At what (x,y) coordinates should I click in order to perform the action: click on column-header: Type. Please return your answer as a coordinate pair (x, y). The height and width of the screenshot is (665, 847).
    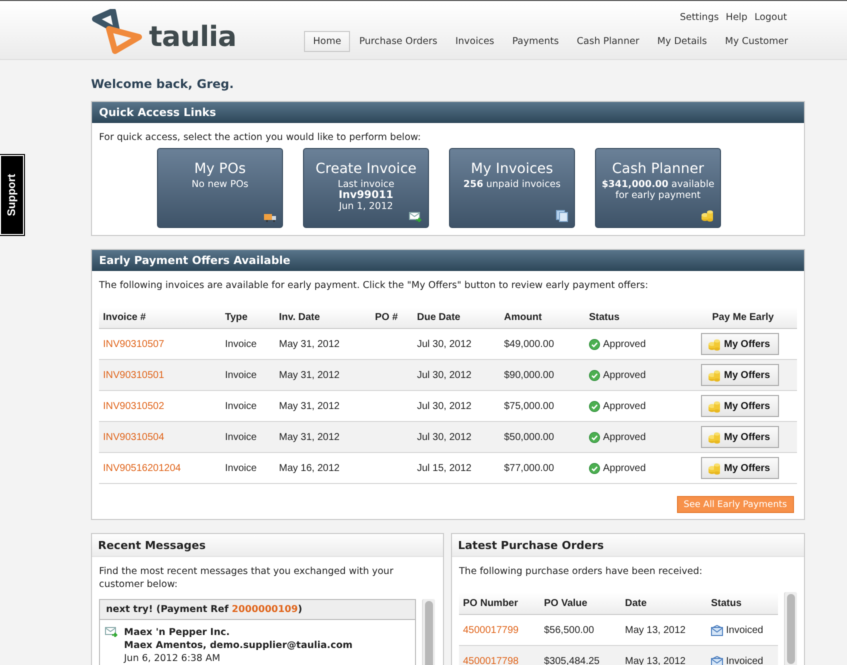
    Looking at the image, I should click on (237, 317).